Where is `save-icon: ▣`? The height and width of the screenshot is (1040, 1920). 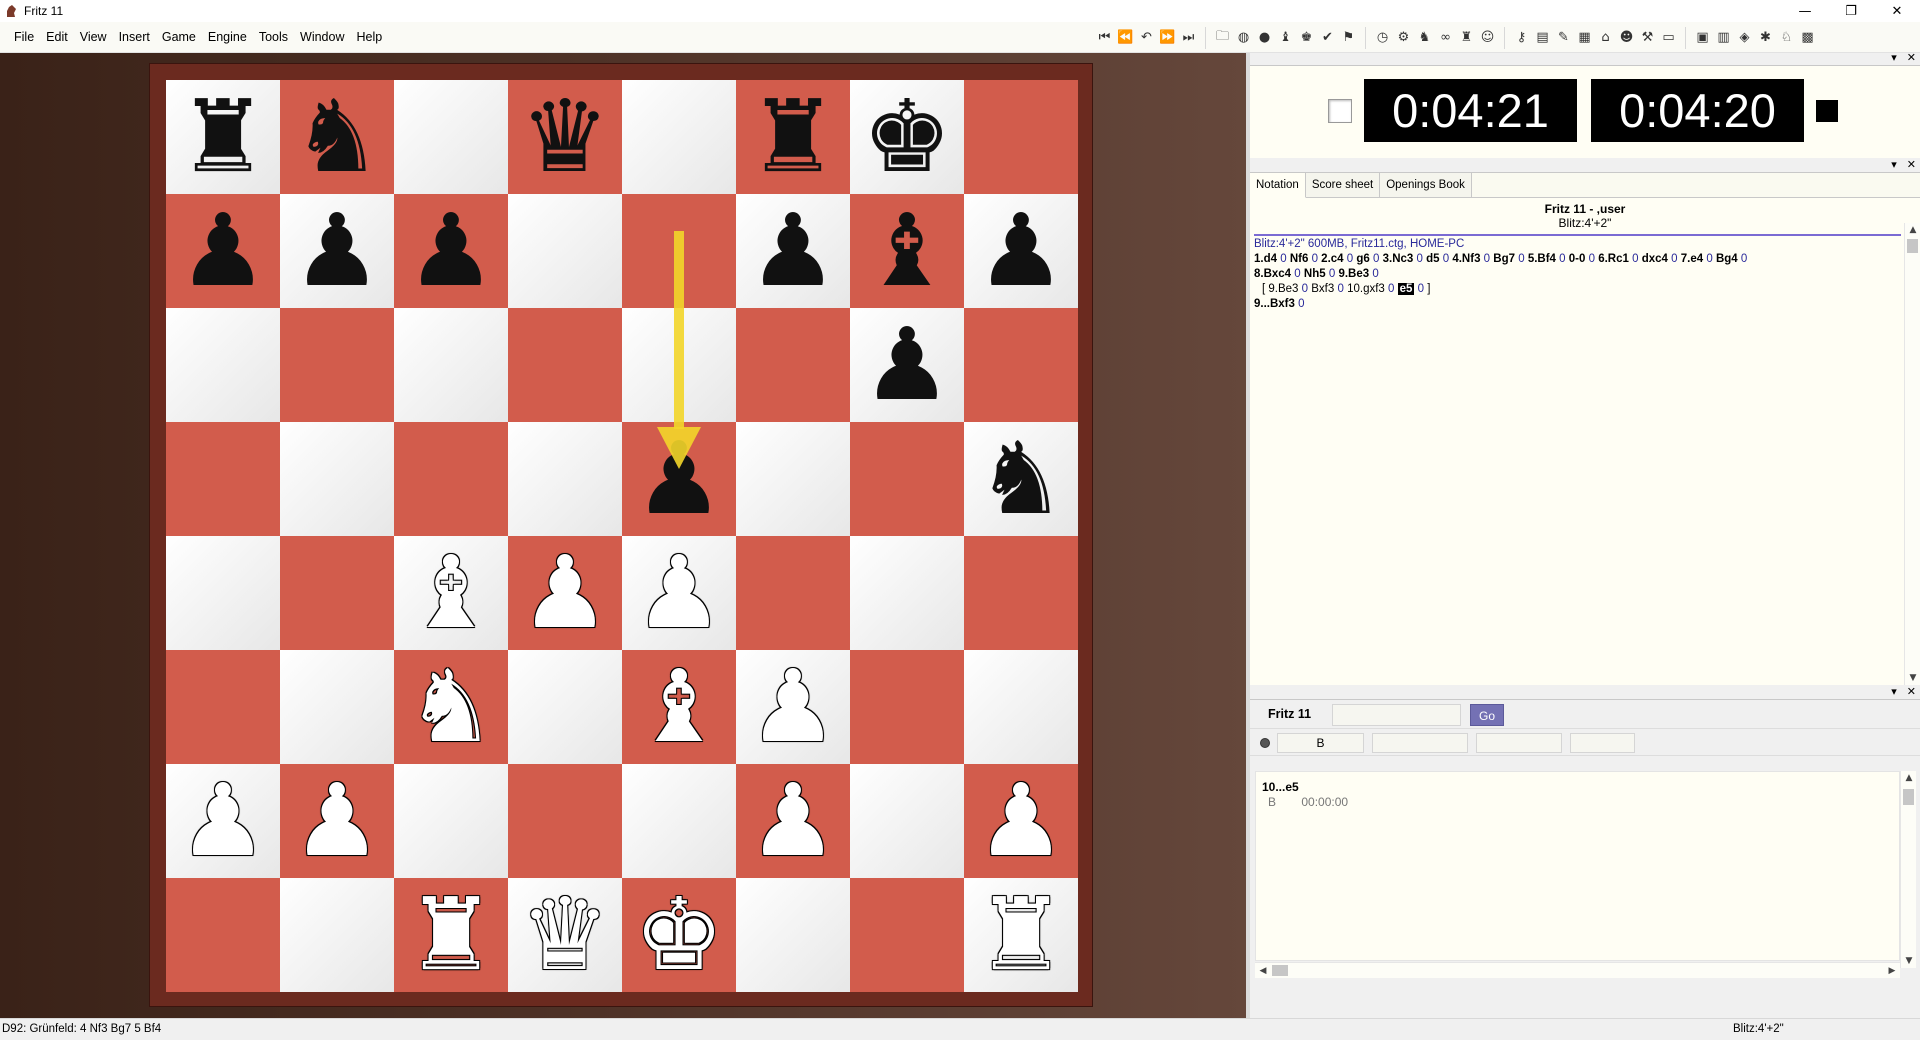 save-icon: ▣ is located at coordinates (1702, 38).